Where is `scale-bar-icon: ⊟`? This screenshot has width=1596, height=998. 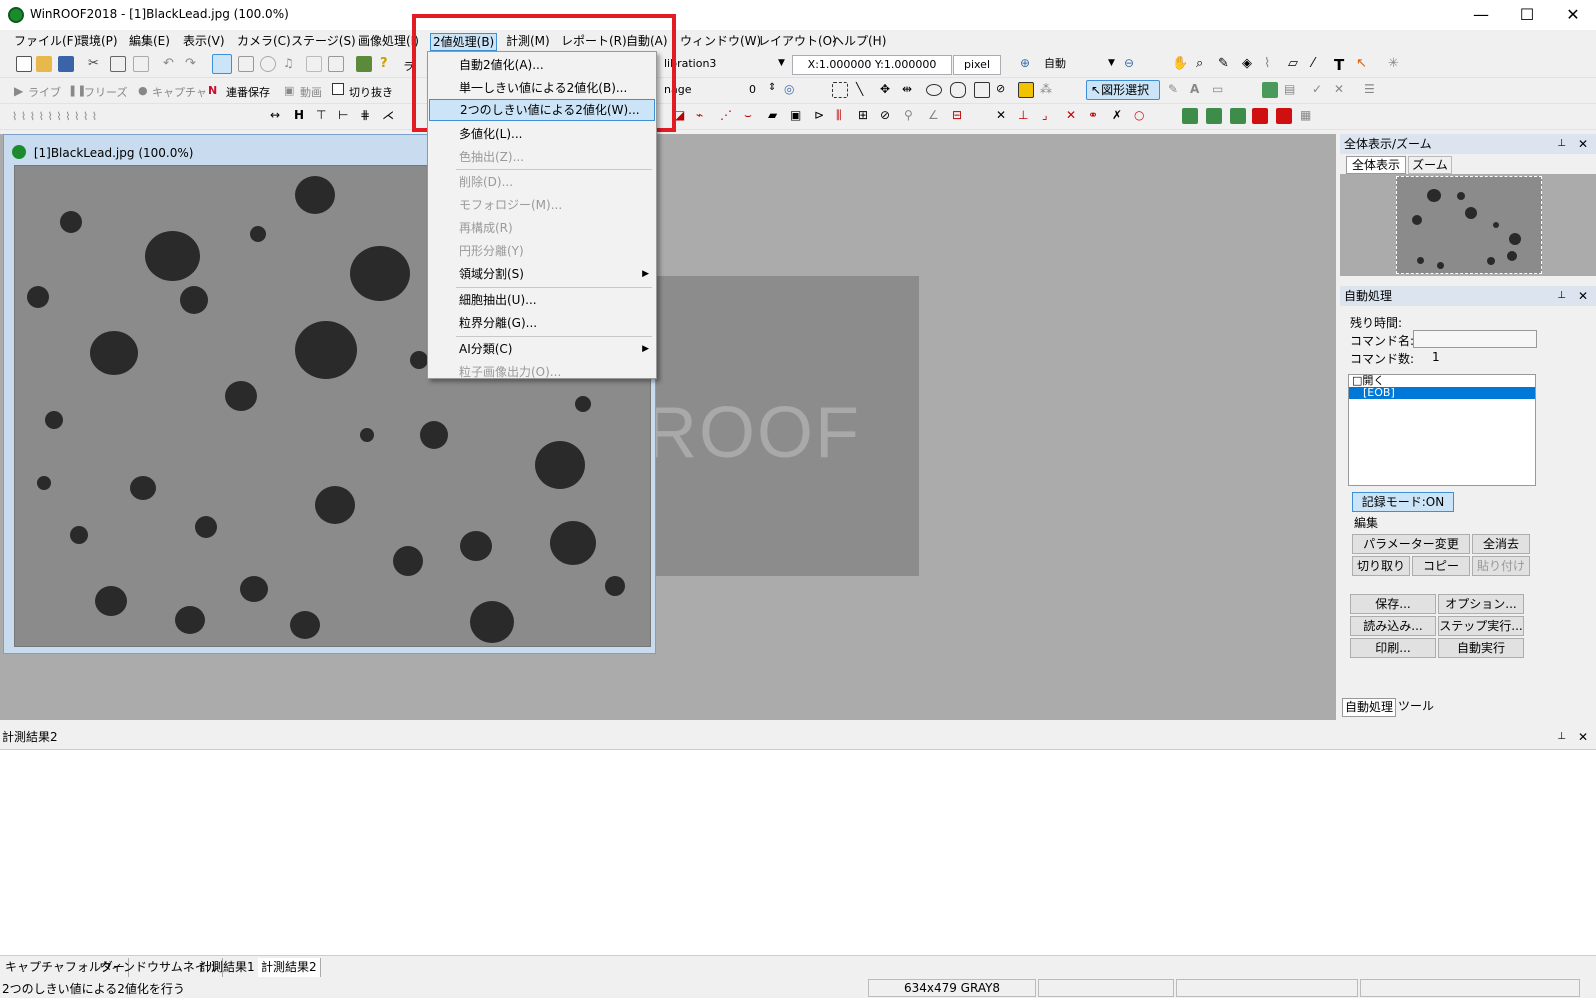 scale-bar-icon: ⊟ is located at coordinates (960, 116).